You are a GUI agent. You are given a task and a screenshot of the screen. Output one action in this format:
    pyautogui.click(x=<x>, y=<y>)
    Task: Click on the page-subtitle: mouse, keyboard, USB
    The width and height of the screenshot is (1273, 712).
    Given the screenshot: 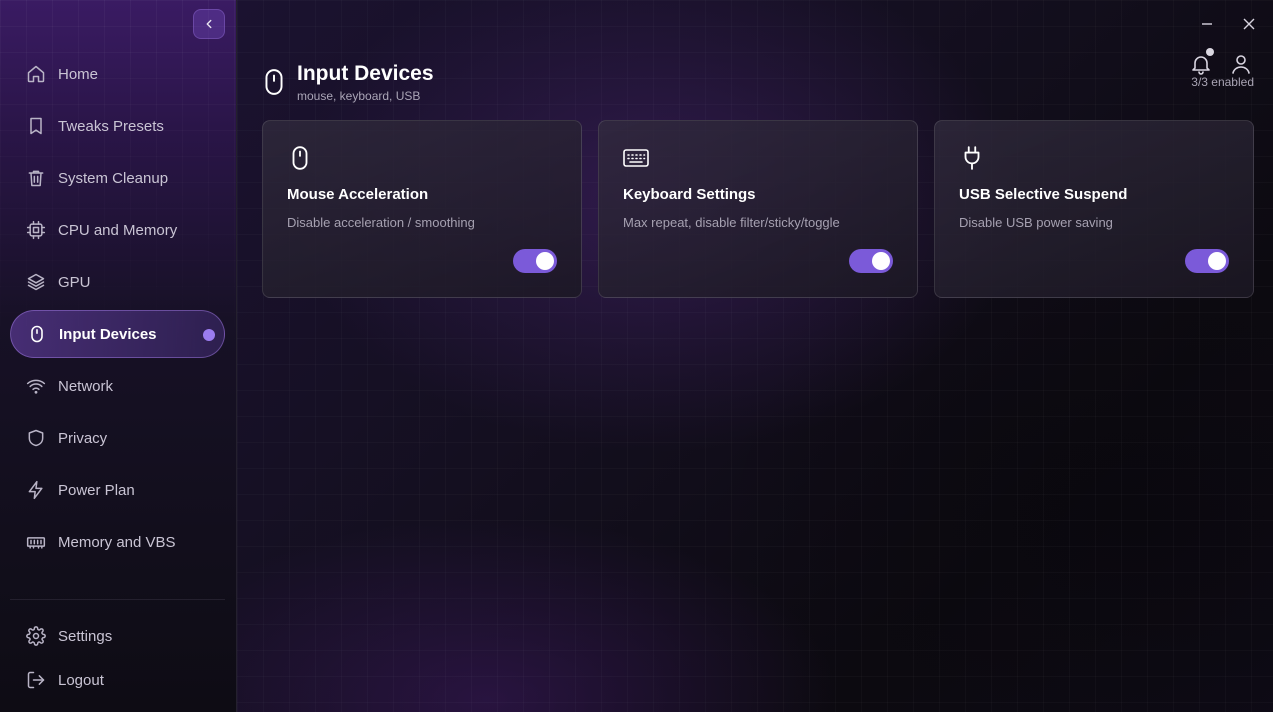 What is the action you would take?
    pyautogui.click(x=359, y=96)
    